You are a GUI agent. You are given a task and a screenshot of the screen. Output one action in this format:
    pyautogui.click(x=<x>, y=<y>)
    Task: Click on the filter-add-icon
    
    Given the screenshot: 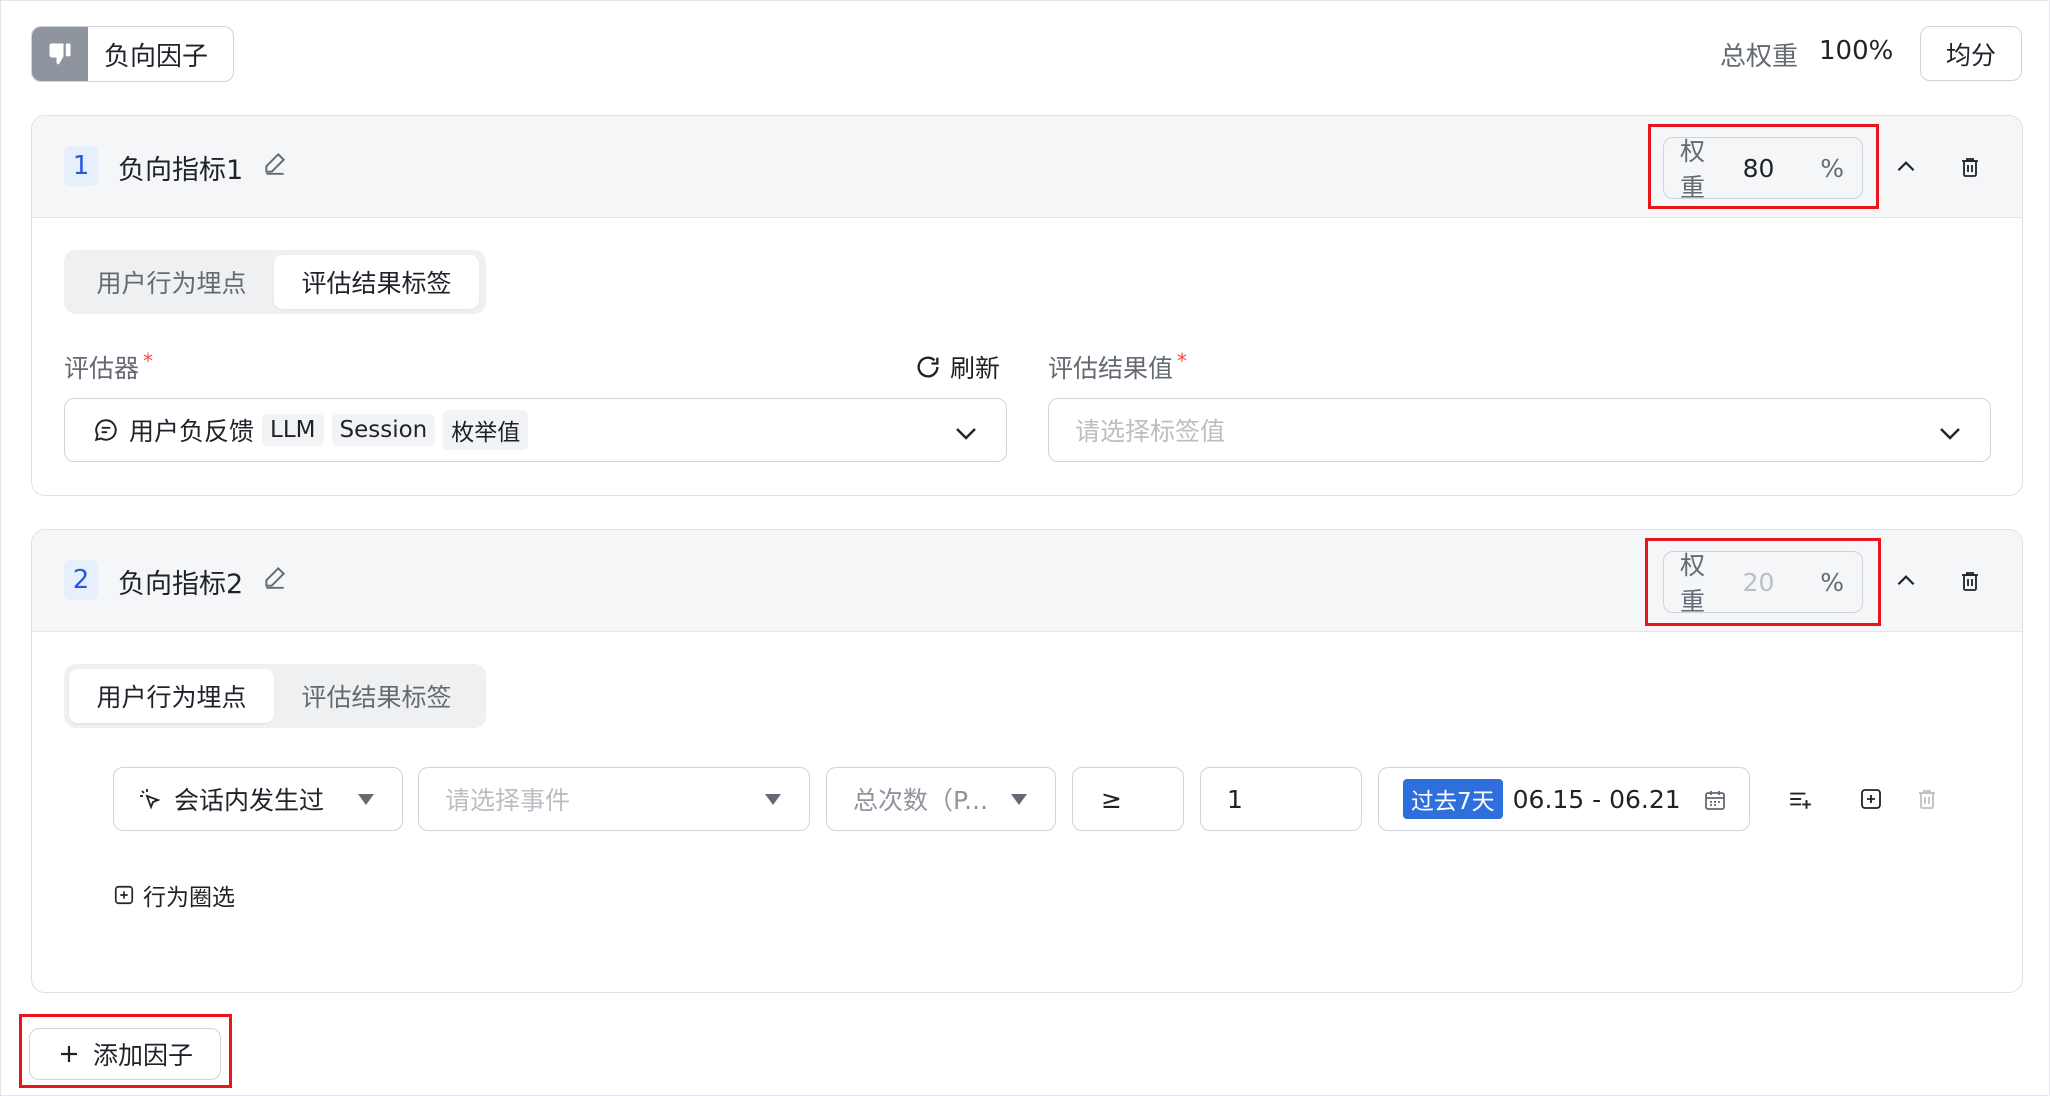 What is the action you would take?
    pyautogui.click(x=1800, y=799)
    